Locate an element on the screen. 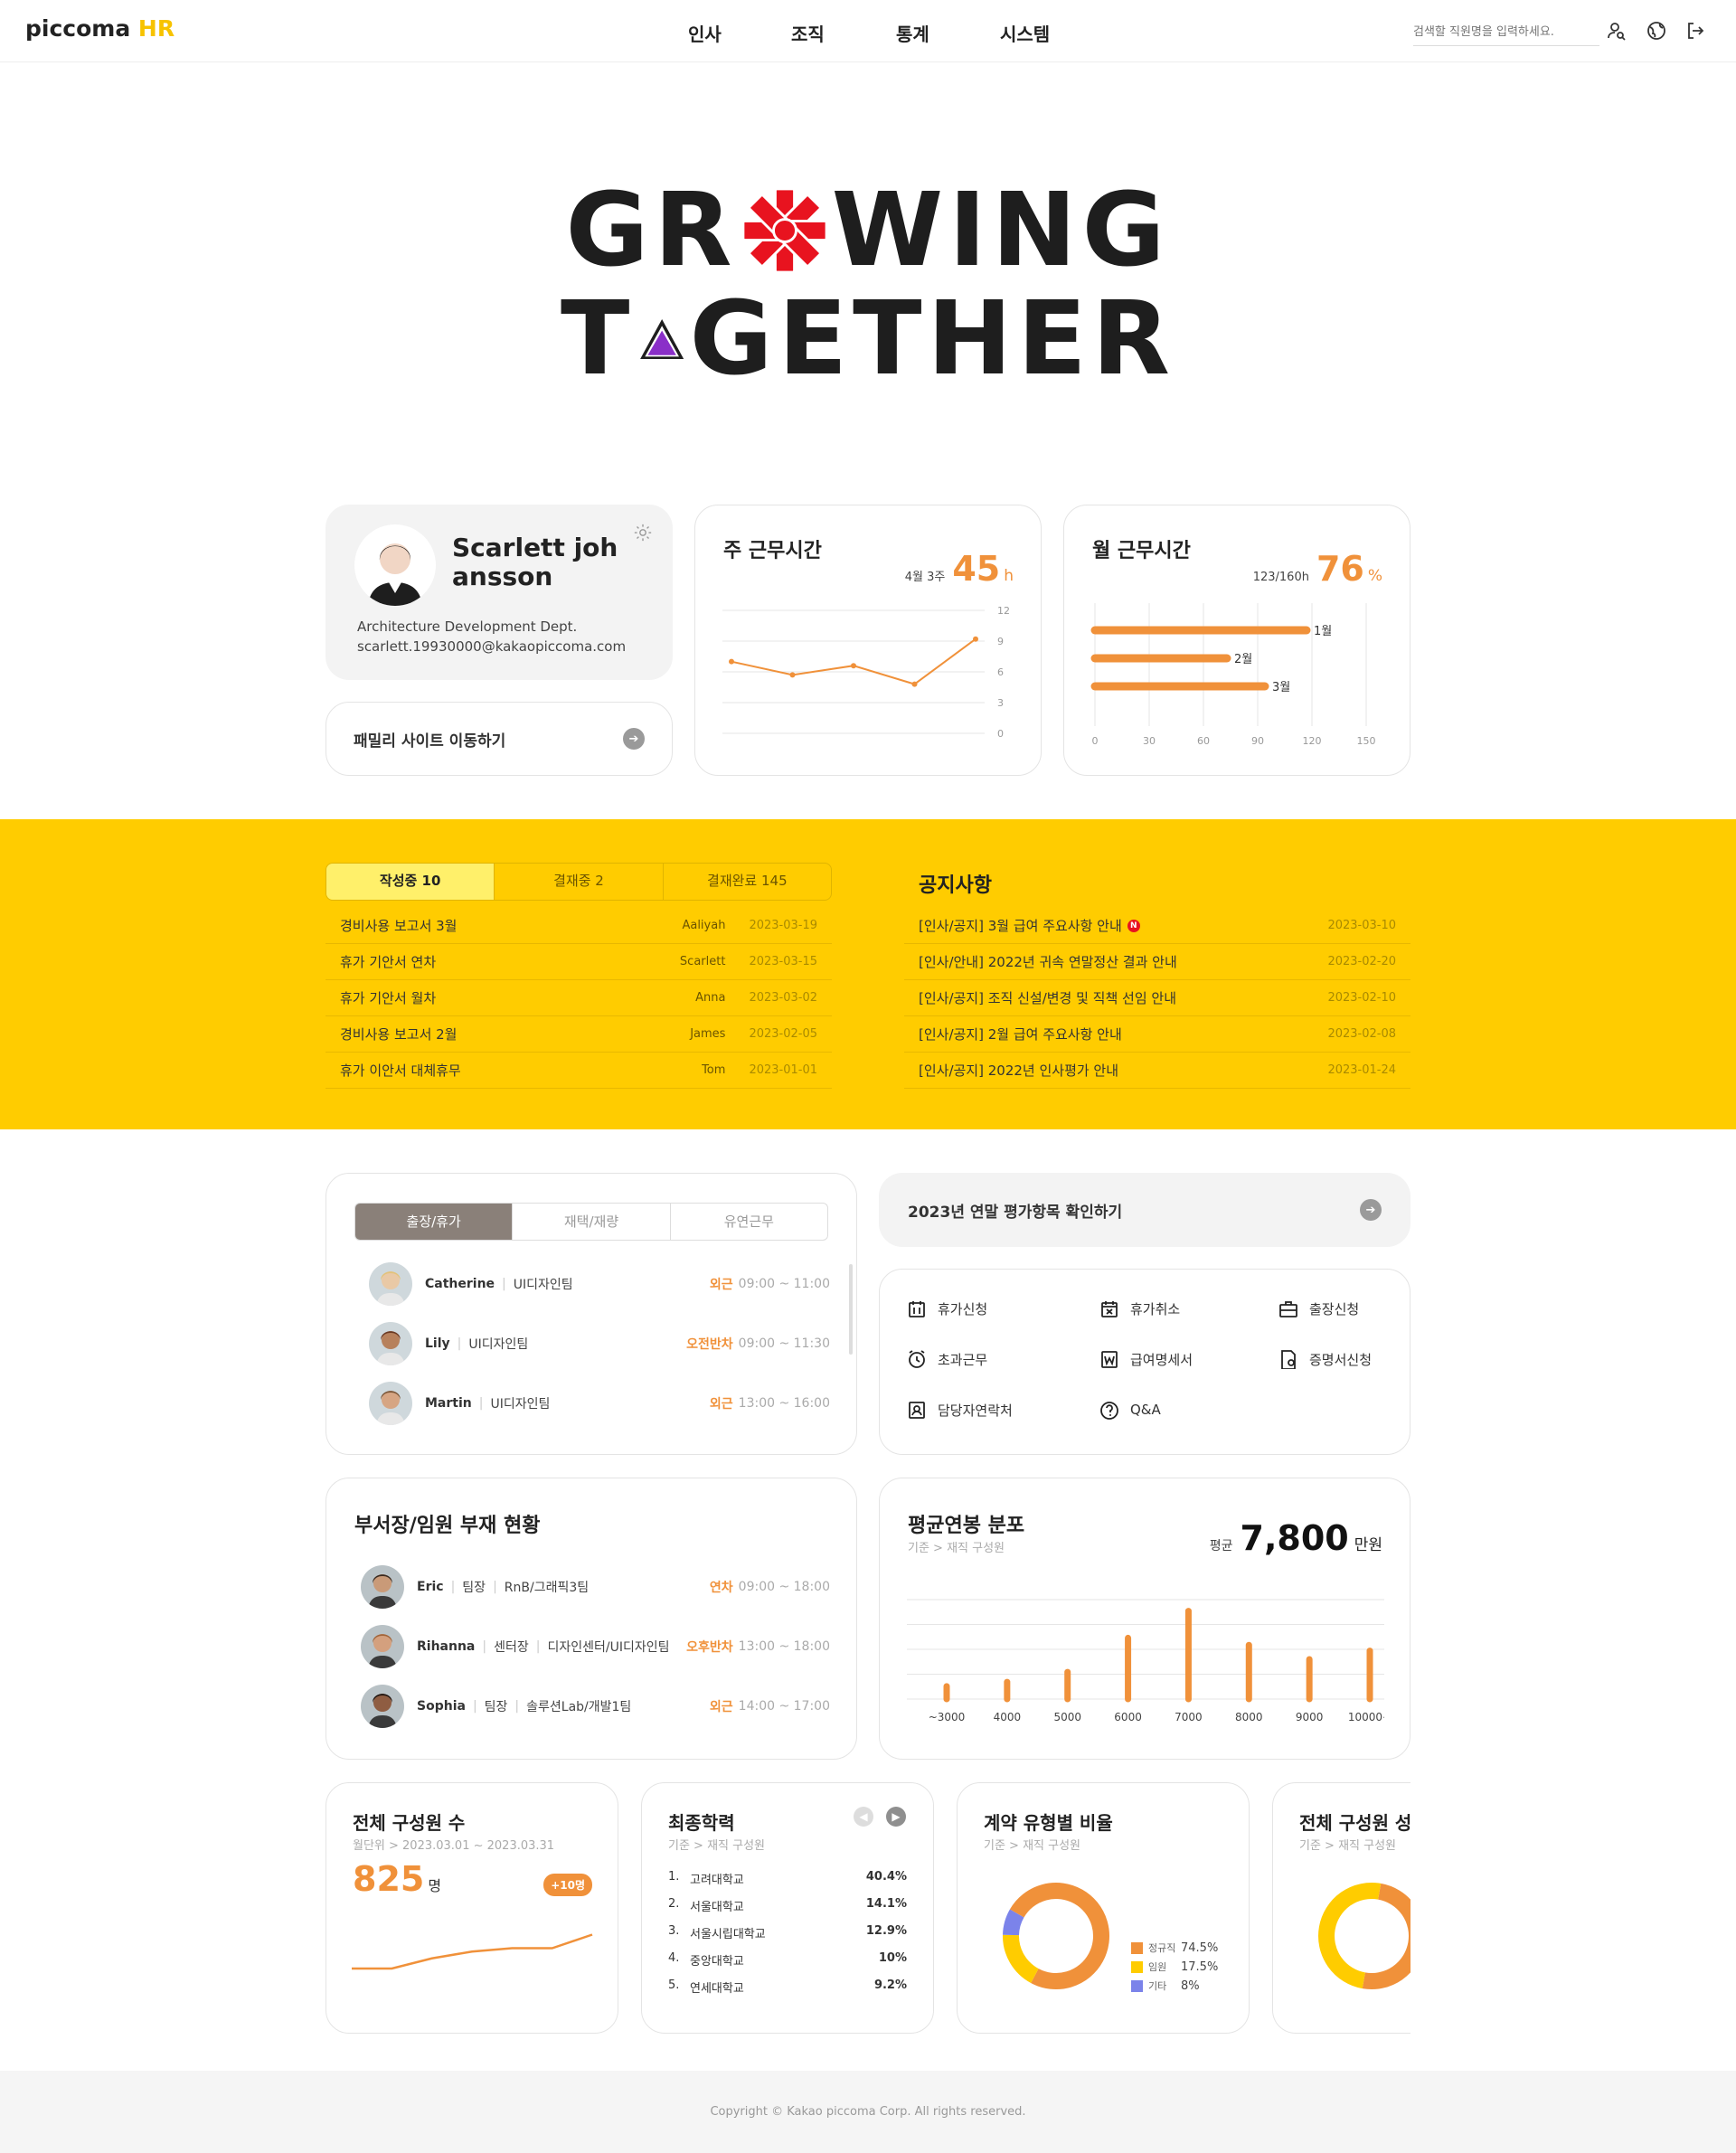 This screenshot has width=1736, height=2153. notice-date: 2023-02-08 is located at coordinates (1362, 1034).